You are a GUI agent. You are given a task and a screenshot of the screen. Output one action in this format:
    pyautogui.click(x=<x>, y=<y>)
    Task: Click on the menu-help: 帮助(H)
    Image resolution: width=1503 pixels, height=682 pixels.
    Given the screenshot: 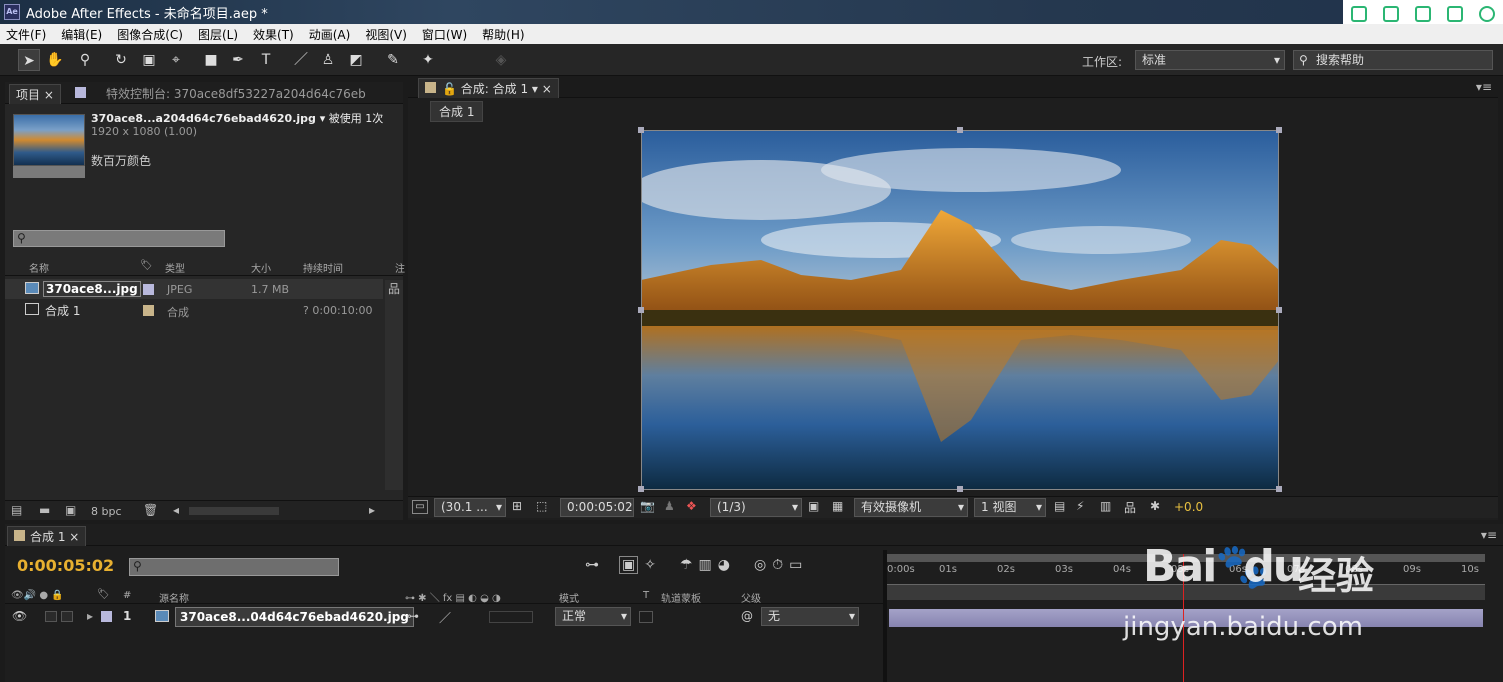 What is the action you would take?
    pyautogui.click(x=503, y=34)
    